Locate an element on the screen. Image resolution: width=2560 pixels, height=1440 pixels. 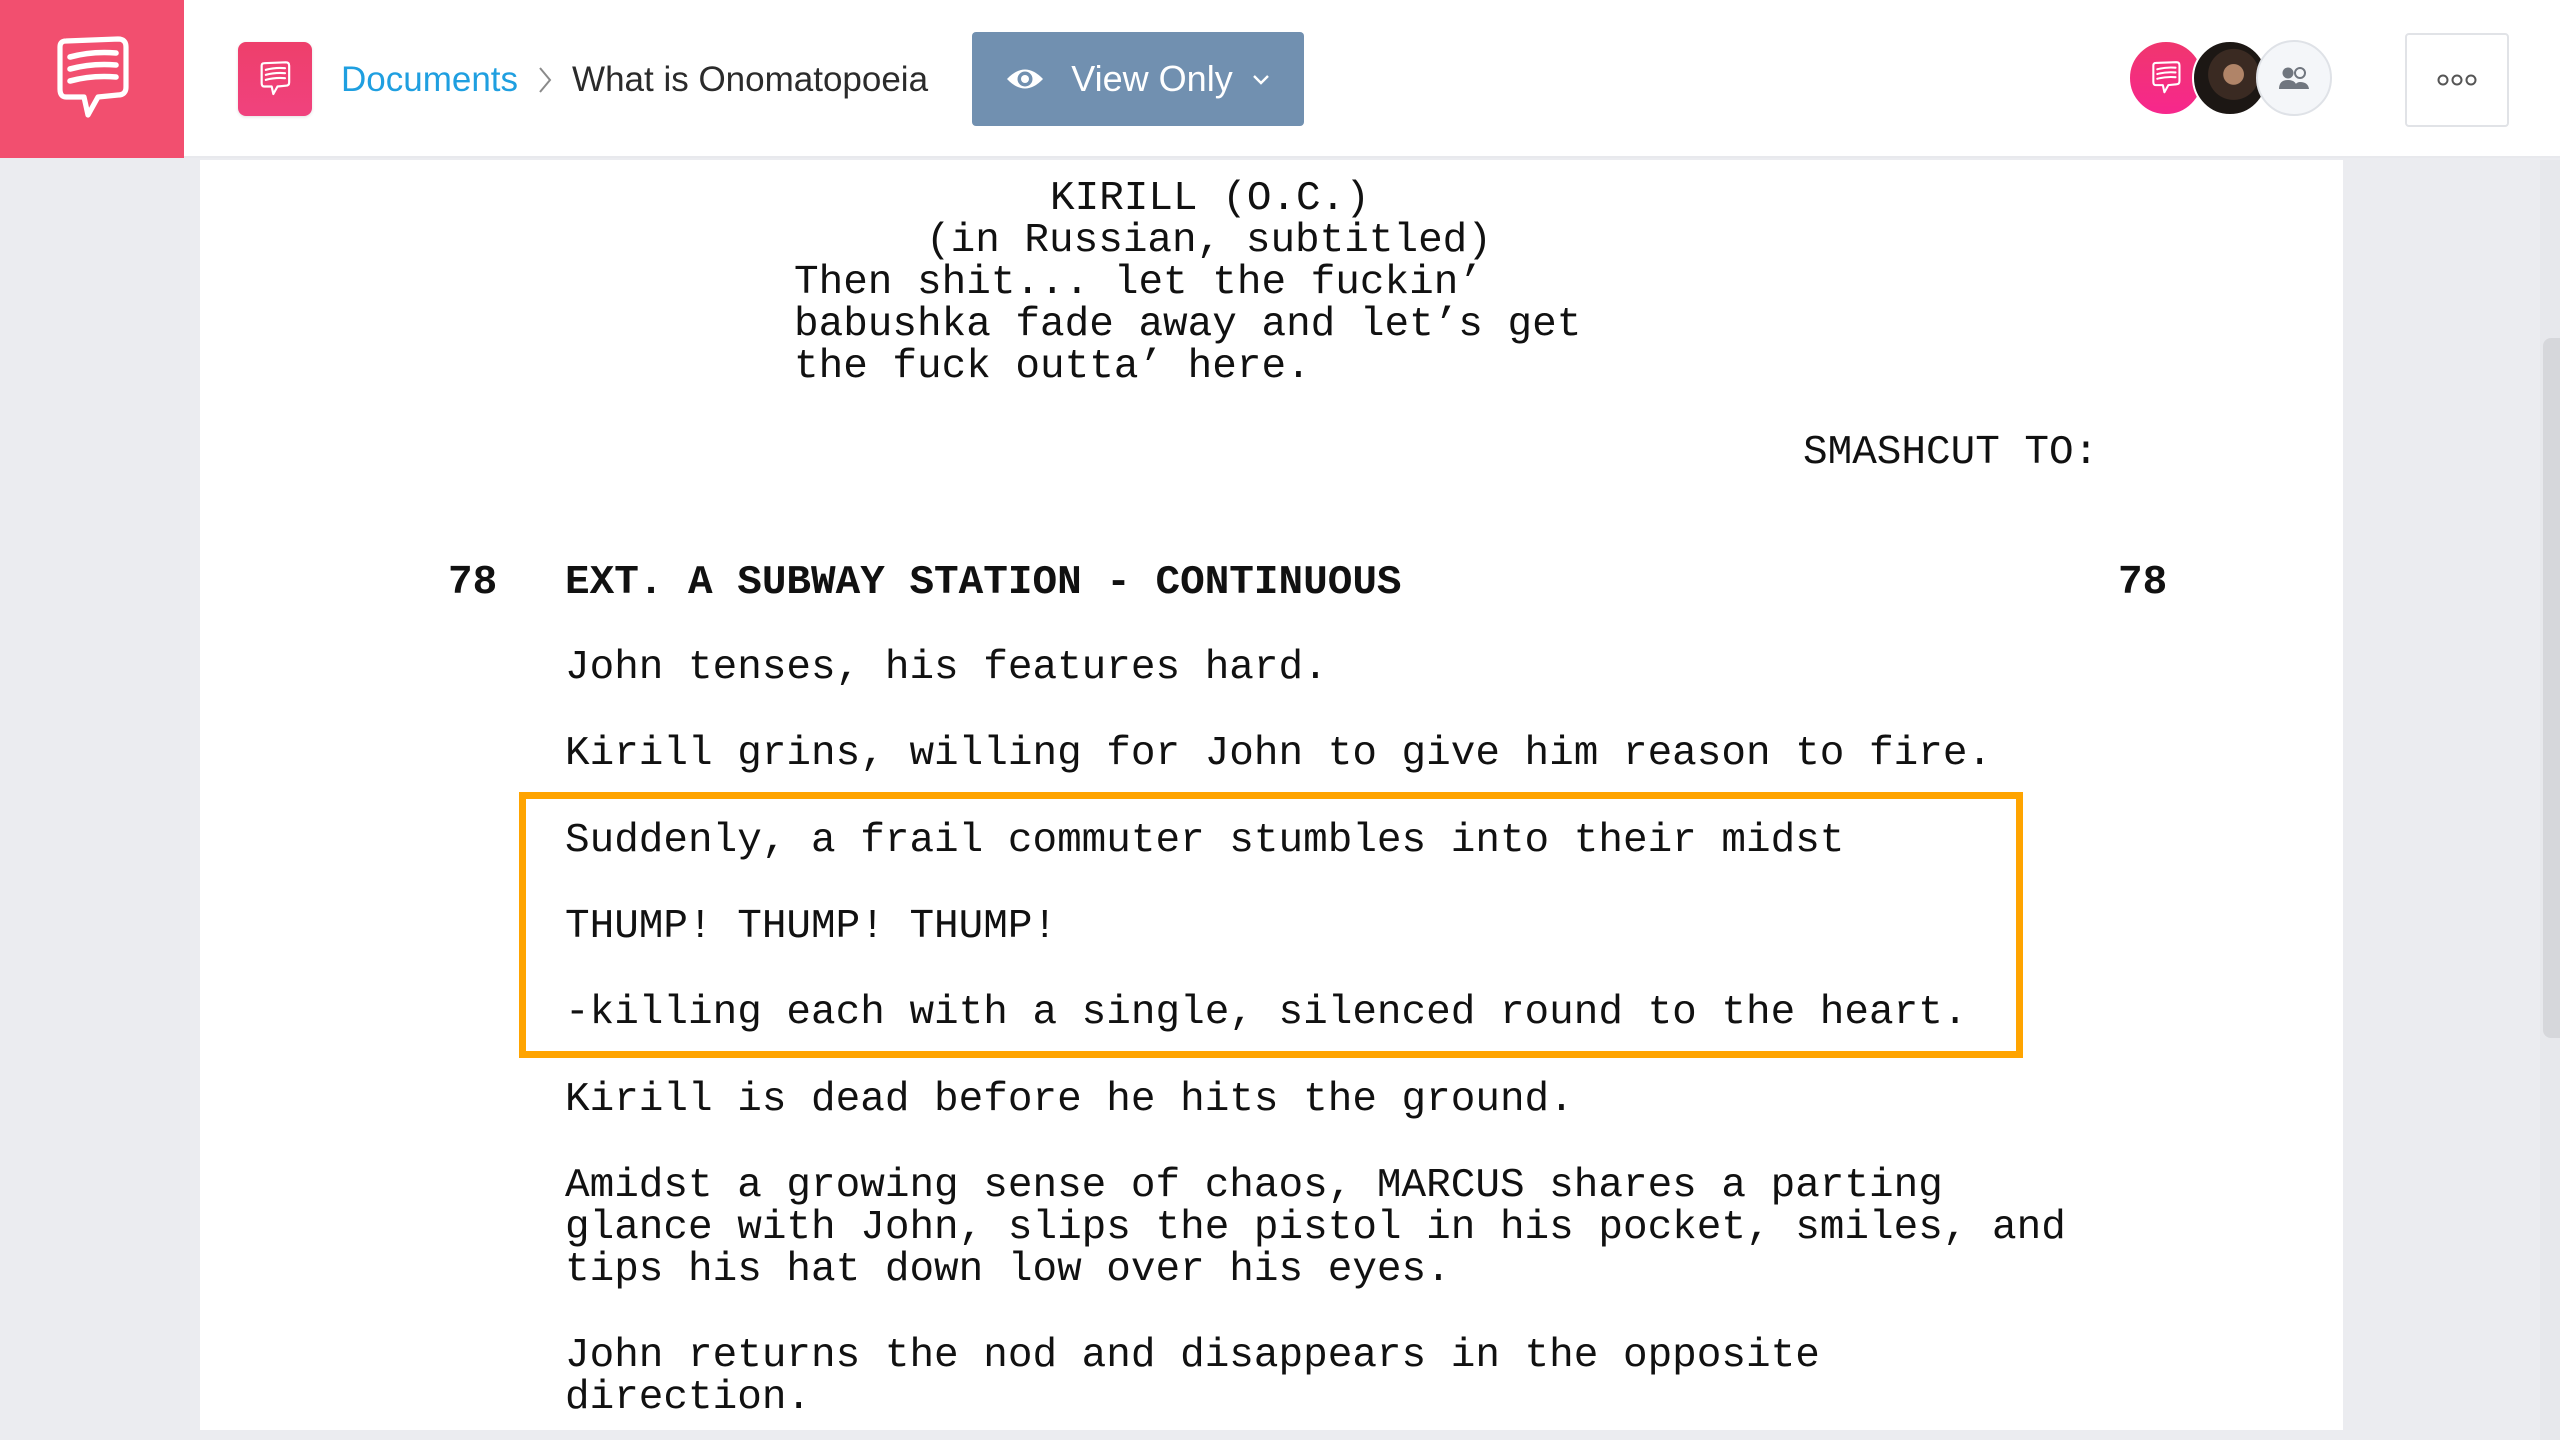
document-type-badge is located at coordinates (275, 79).